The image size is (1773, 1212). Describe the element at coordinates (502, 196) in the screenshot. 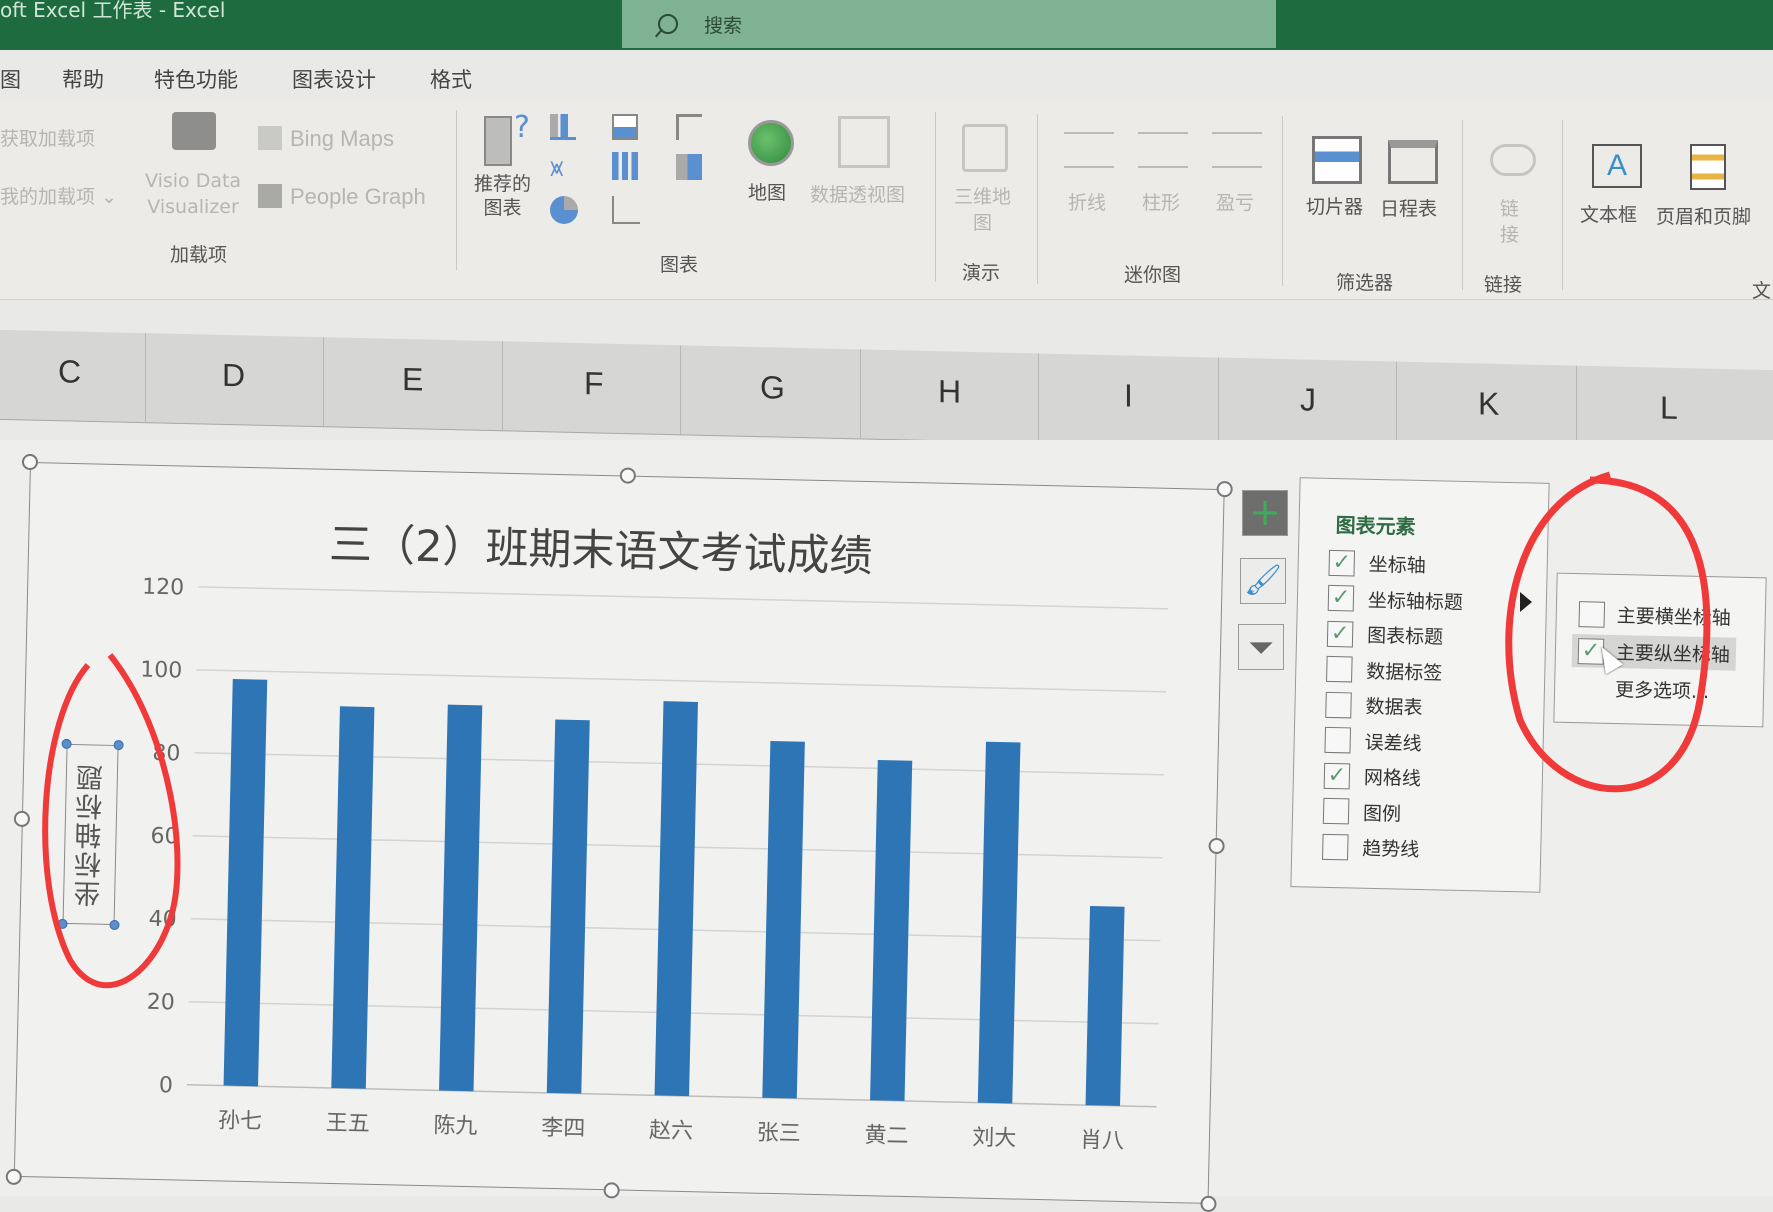

I see `recommended-charts-button: 推荐的 图表` at that location.